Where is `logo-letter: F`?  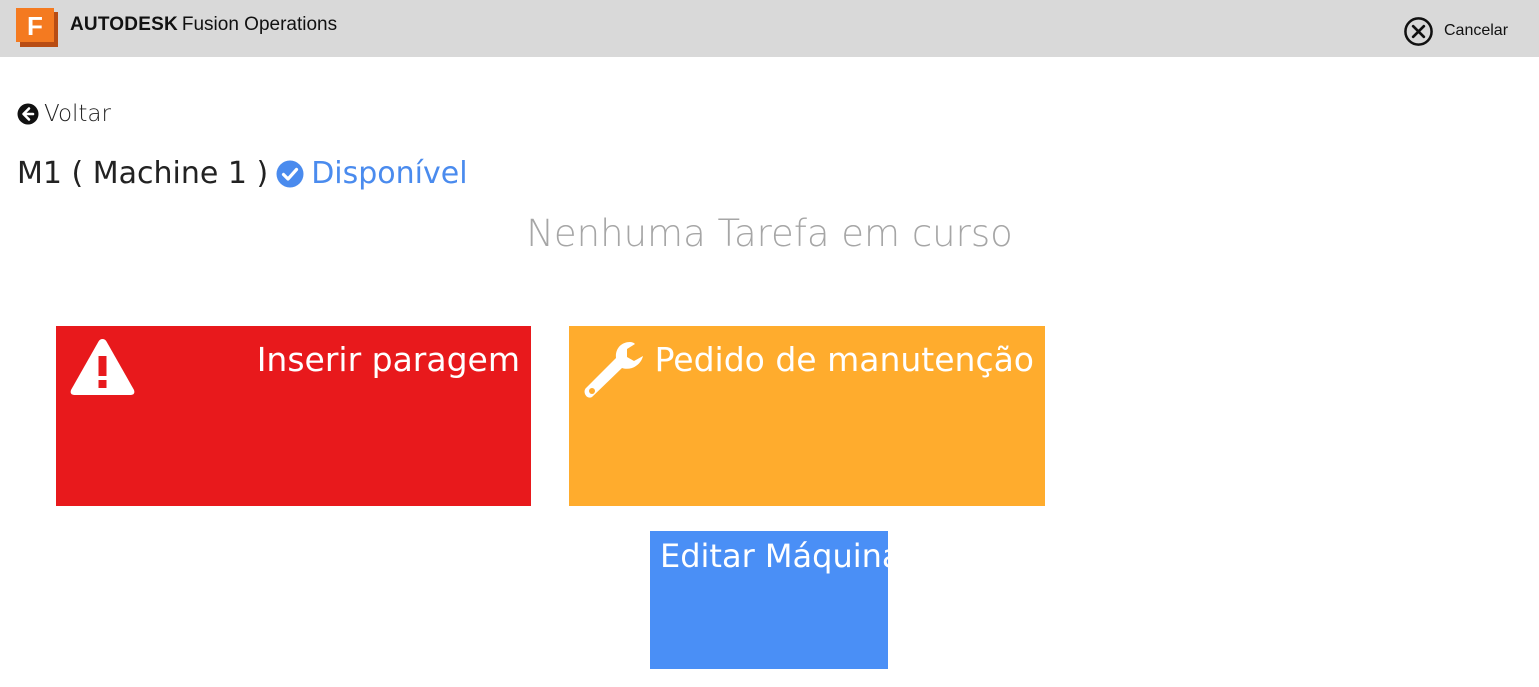 logo-letter: F is located at coordinates (35, 26).